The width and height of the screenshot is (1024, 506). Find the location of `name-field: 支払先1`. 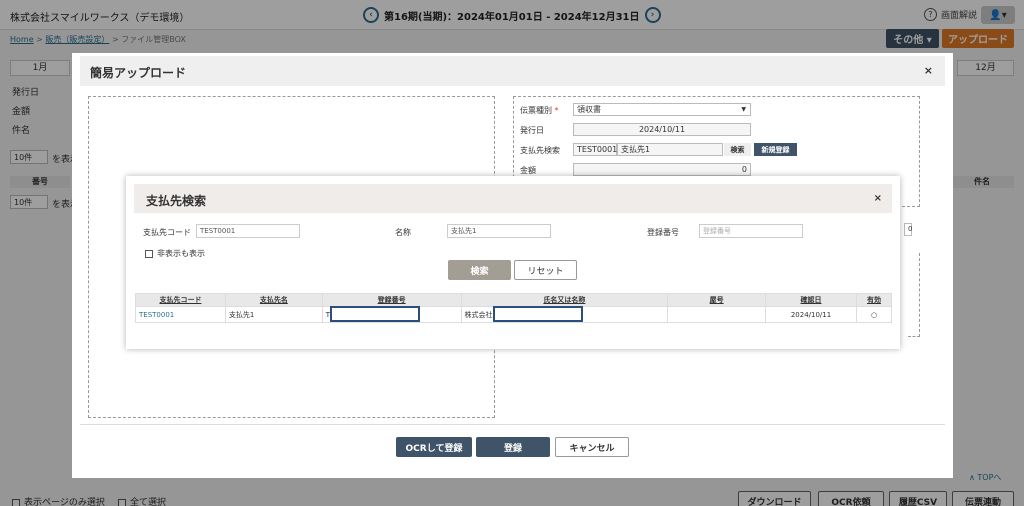

name-field: 支払先1 is located at coordinates (499, 231).